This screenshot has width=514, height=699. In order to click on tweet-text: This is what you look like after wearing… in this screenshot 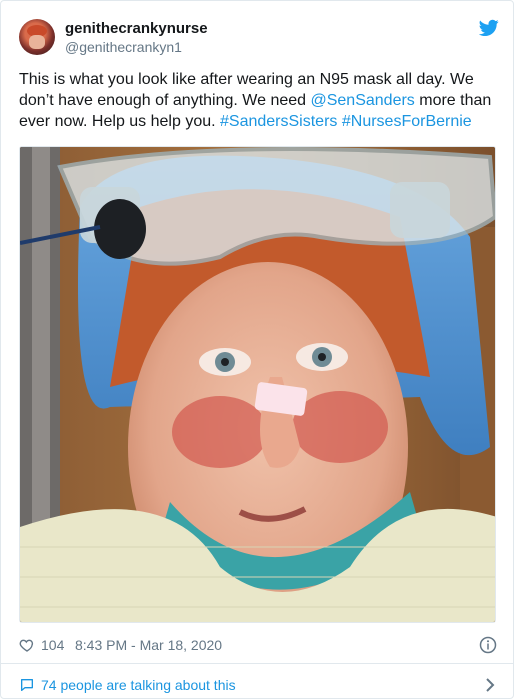, I will do `click(256, 100)`.